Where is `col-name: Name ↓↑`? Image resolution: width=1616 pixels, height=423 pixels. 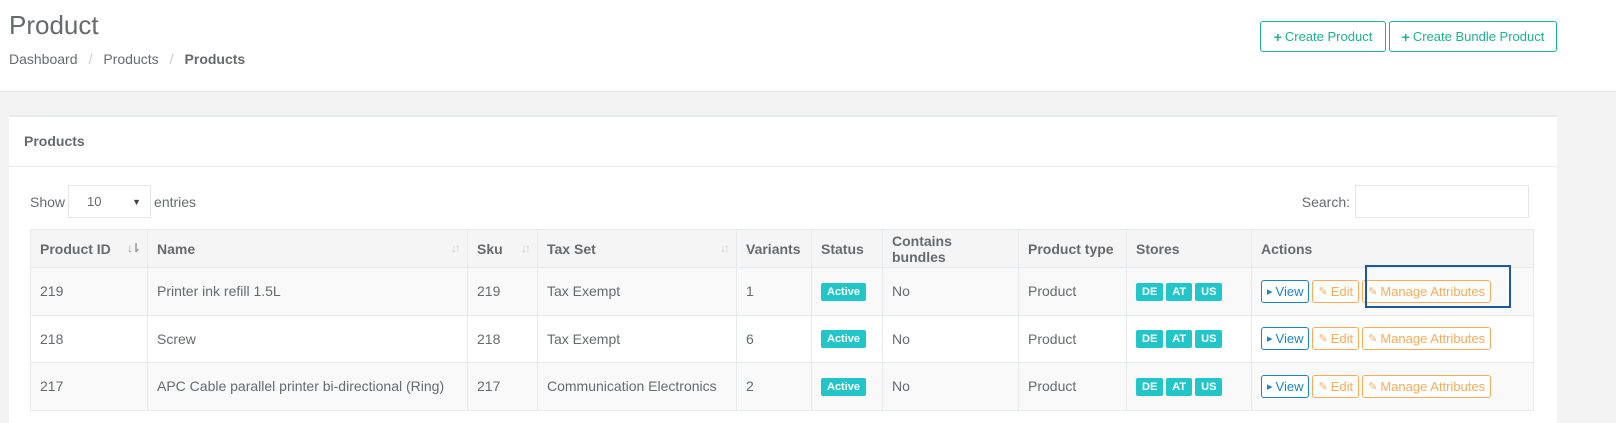 col-name: Name ↓↑ is located at coordinates (307, 248).